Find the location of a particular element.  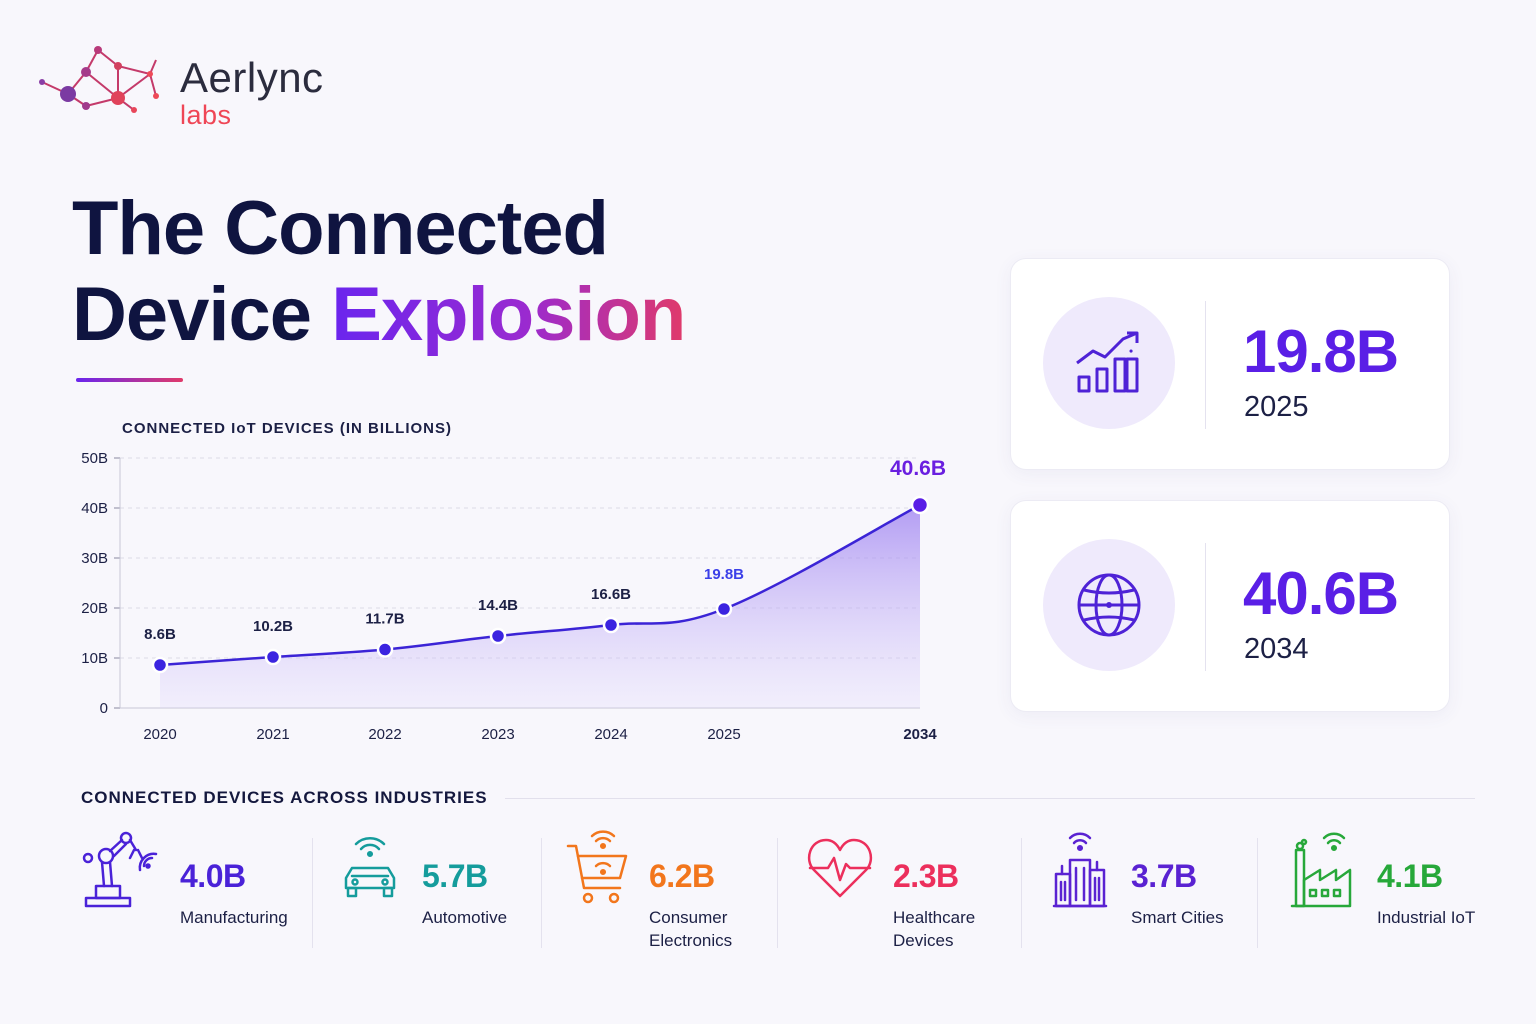

y-tick-label: 40B is located at coordinates (94, 508).